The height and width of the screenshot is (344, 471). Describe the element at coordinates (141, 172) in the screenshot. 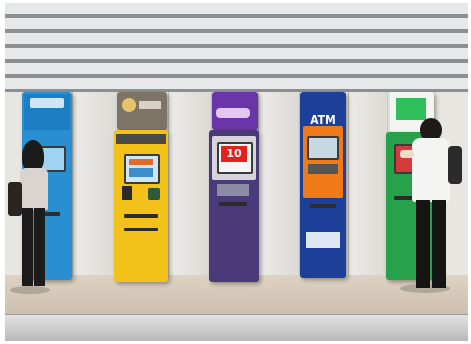

I see `screen-content` at that location.